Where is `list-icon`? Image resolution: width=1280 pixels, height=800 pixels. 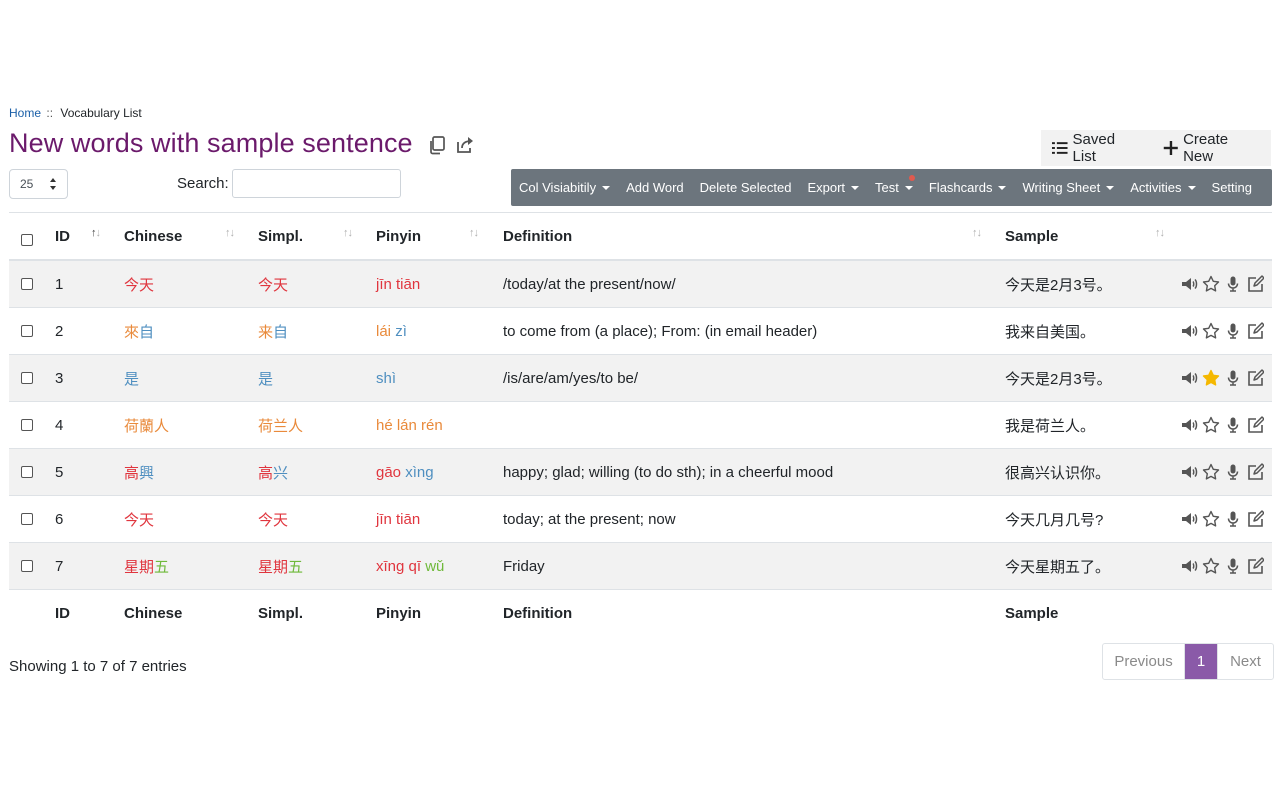 list-icon is located at coordinates (1060, 148).